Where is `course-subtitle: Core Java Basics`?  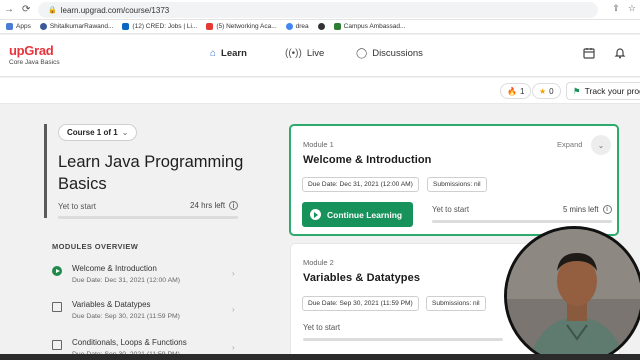
course-subtitle: Core Java Basics is located at coordinates (34, 62).